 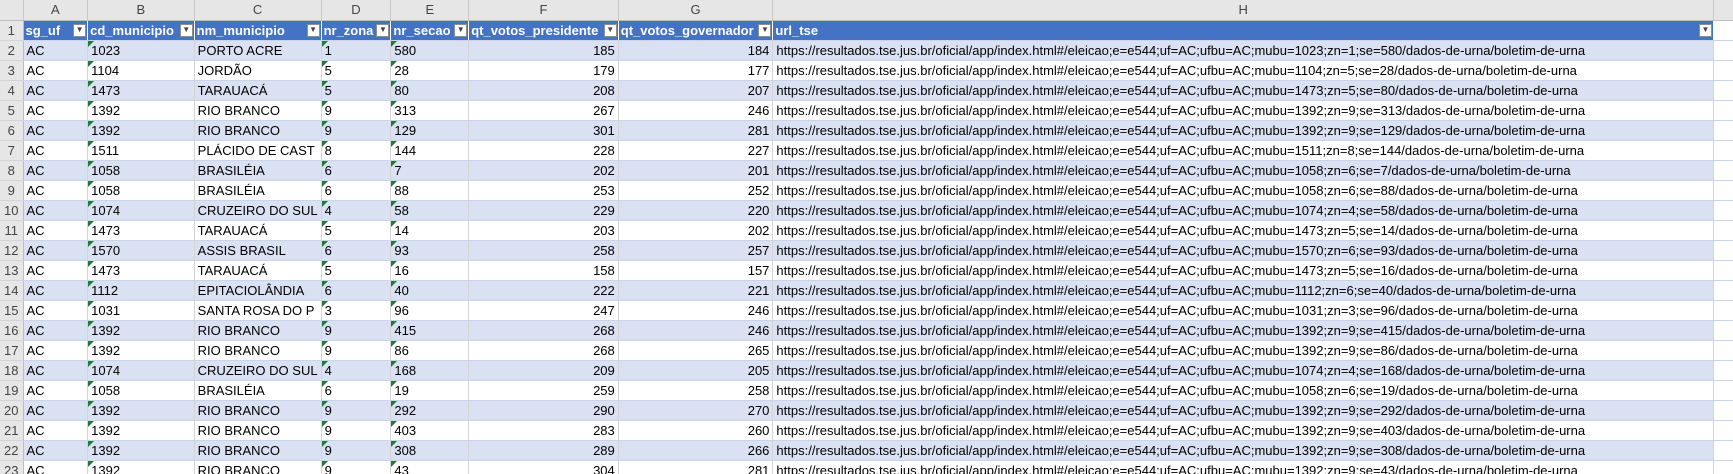 I want to click on cell-nm-municipio: JORDÃO, so click(x=258, y=70).